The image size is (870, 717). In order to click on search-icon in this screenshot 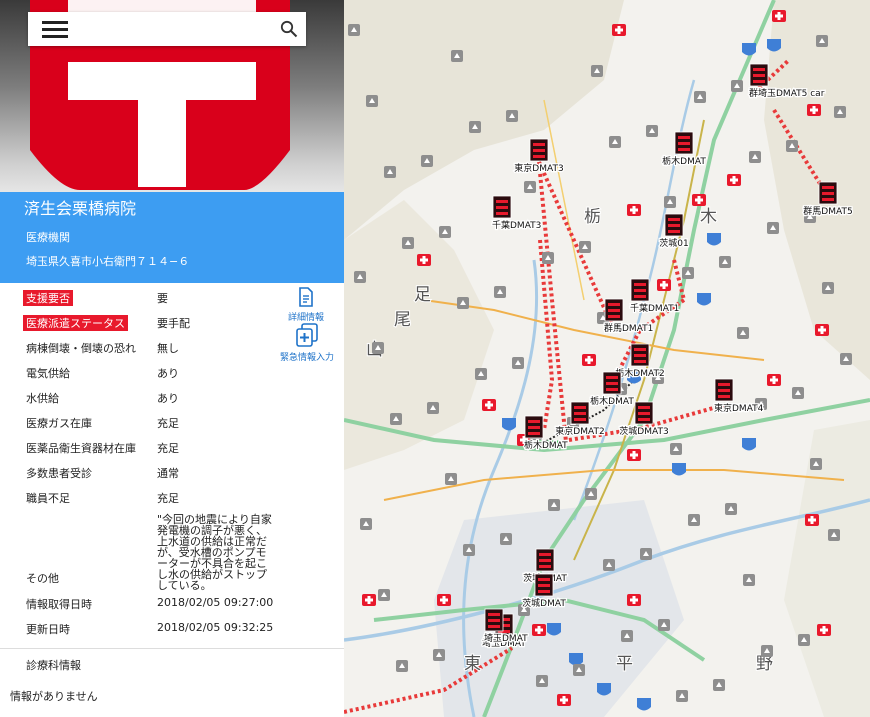, I will do `click(289, 29)`.